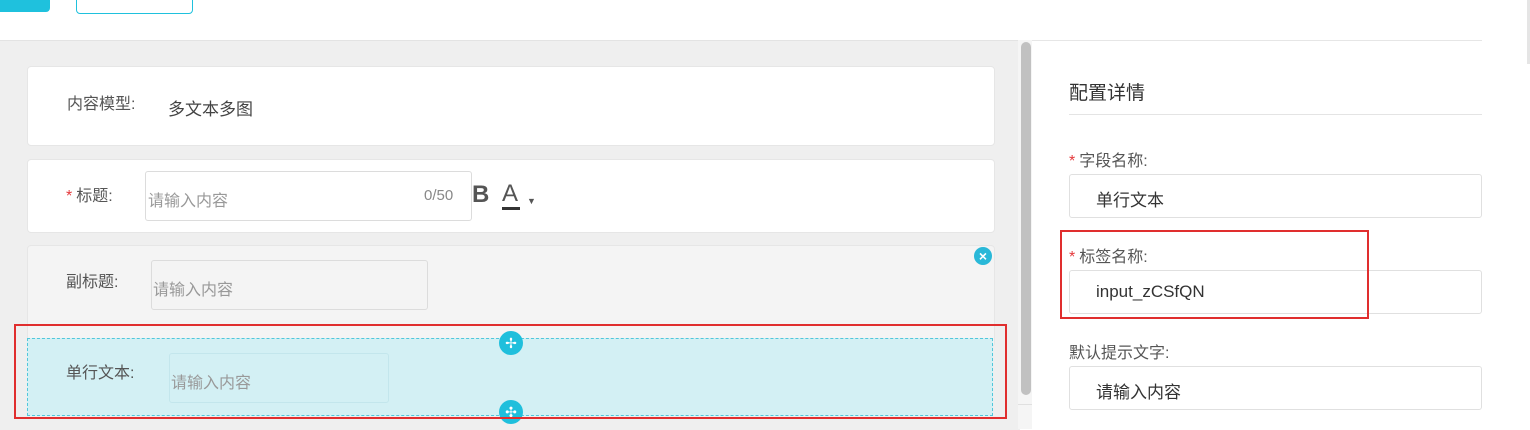  What do you see at coordinates (211, 383) in the screenshot?
I see `single-line-placeholder: 请输入内容` at bounding box center [211, 383].